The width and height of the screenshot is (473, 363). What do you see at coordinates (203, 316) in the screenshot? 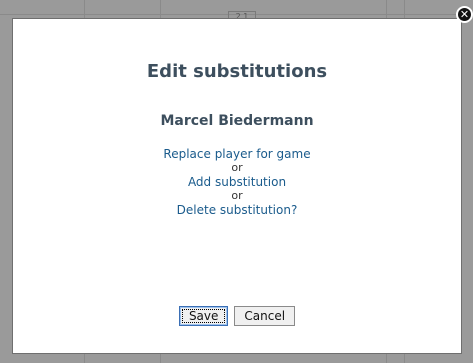
I see `save-button: Save` at bounding box center [203, 316].